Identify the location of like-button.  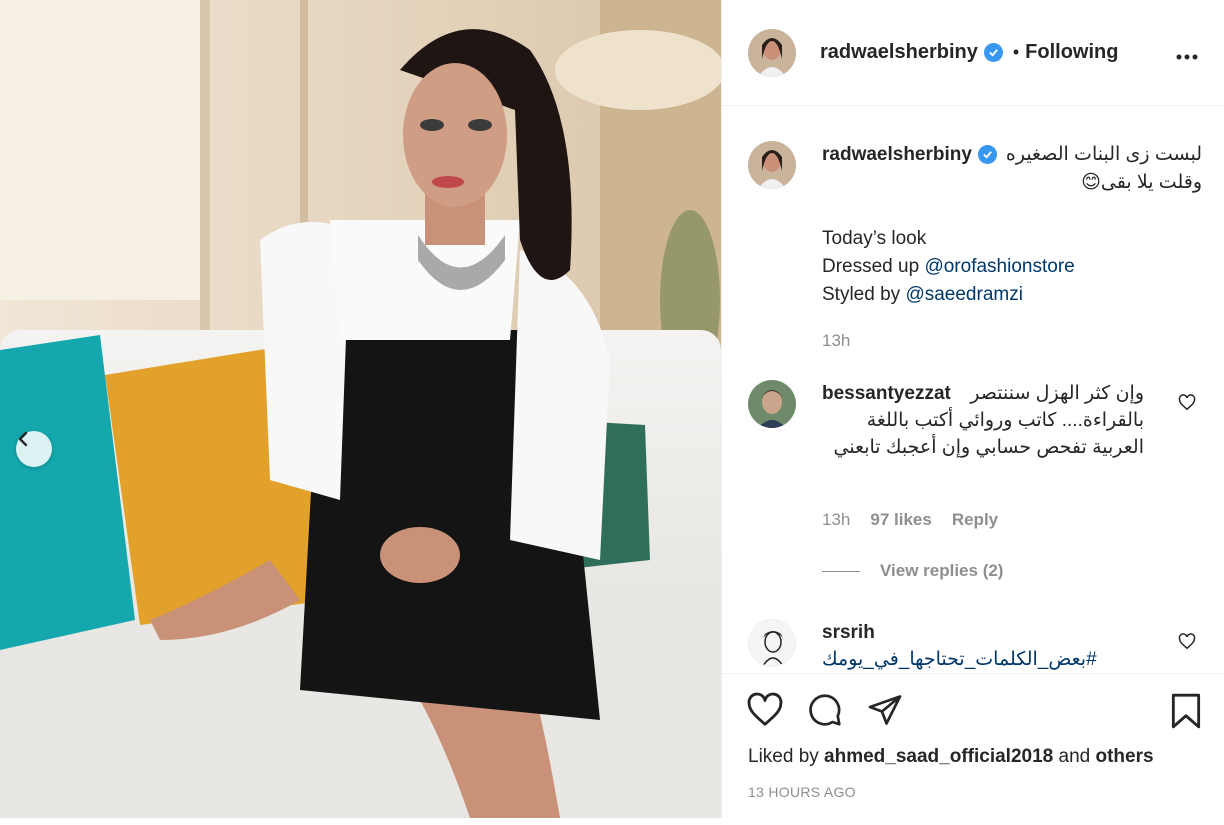
(765, 712).